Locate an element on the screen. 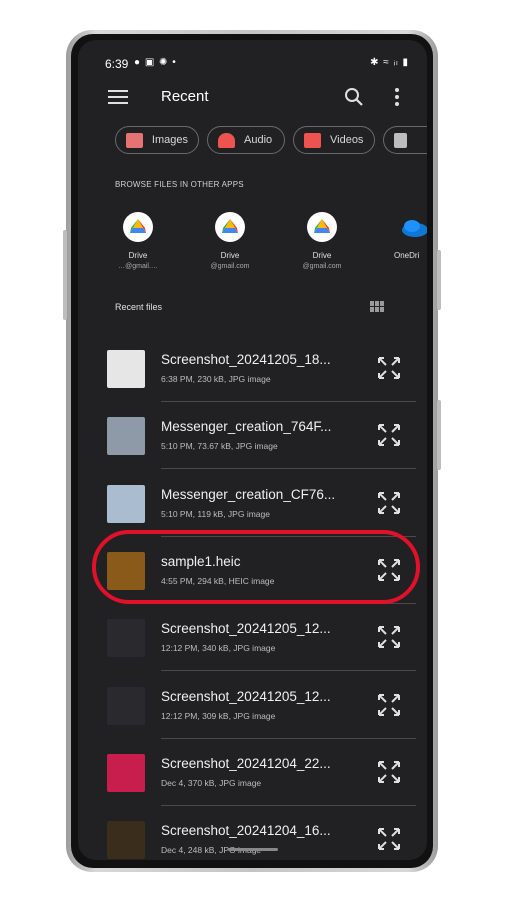  highlight-annotation is located at coordinates (256, 567).